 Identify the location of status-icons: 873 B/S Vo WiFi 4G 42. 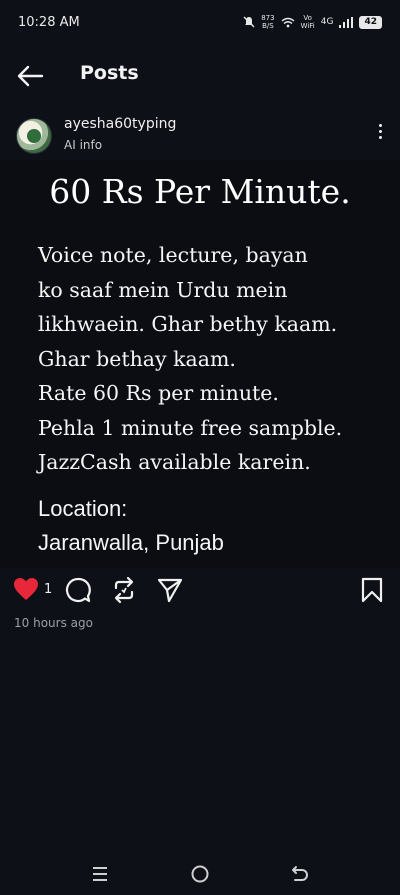
(312, 22).